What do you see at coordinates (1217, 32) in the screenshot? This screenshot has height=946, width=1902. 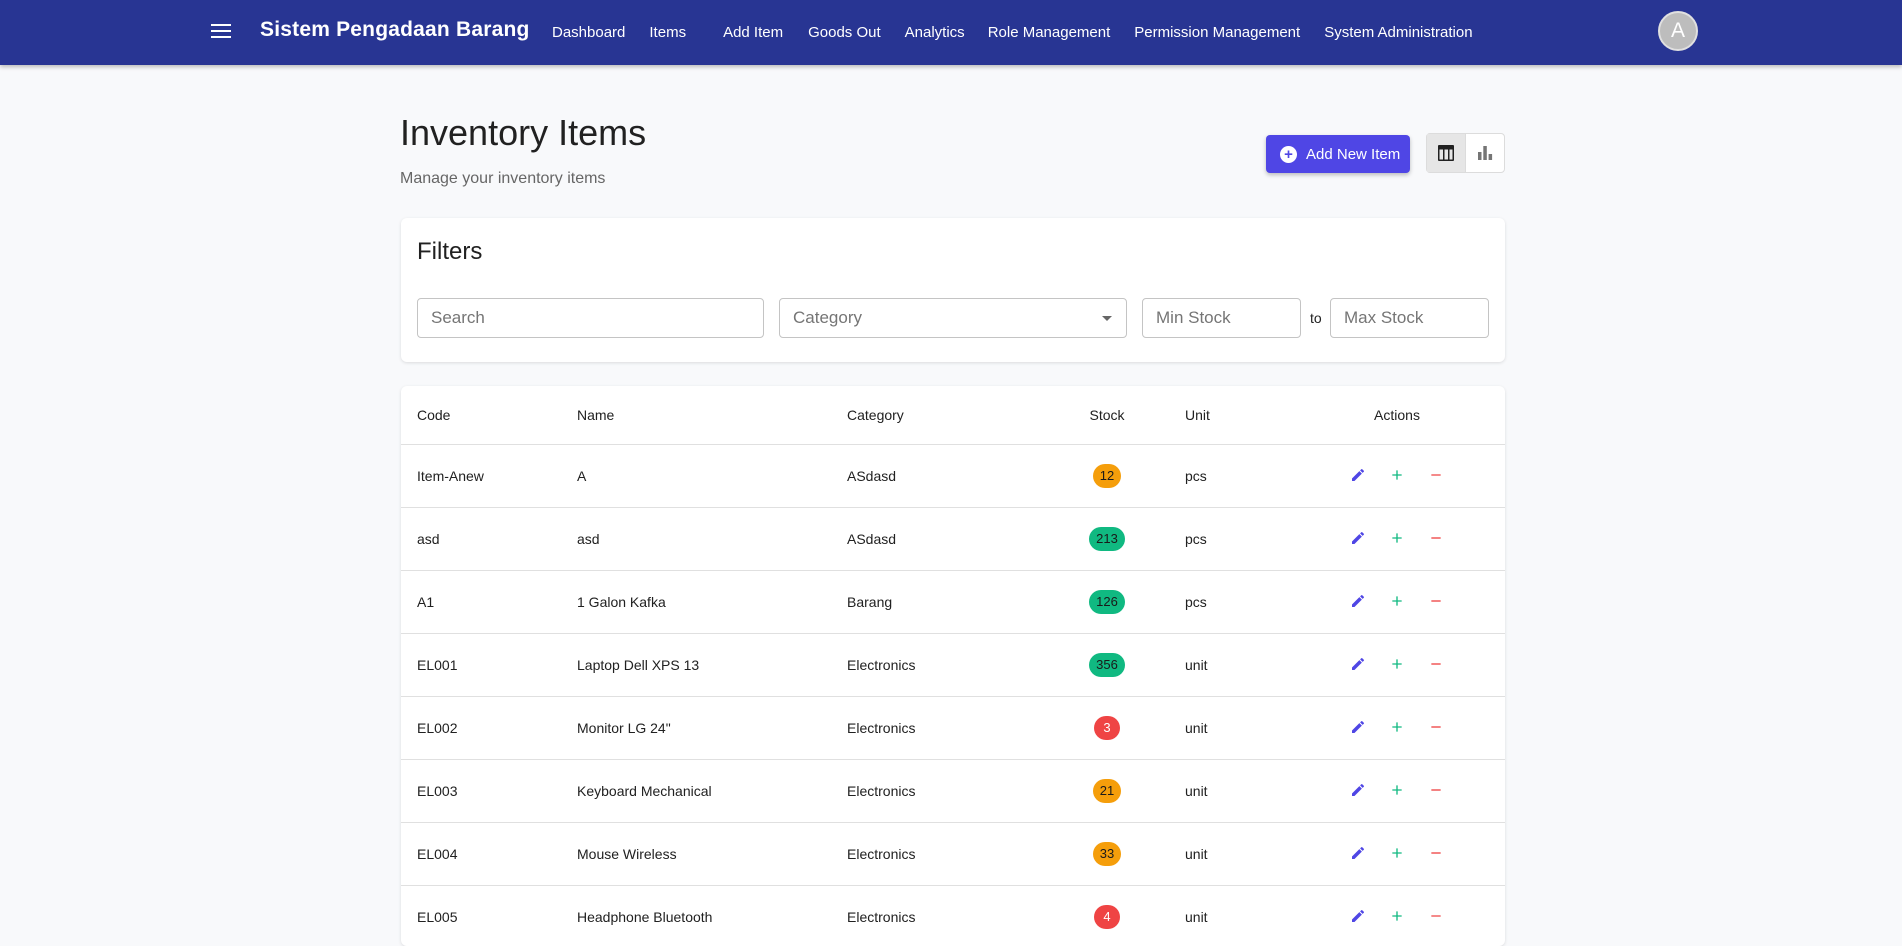 I see `nav-item-permission-management: Permission Management` at bounding box center [1217, 32].